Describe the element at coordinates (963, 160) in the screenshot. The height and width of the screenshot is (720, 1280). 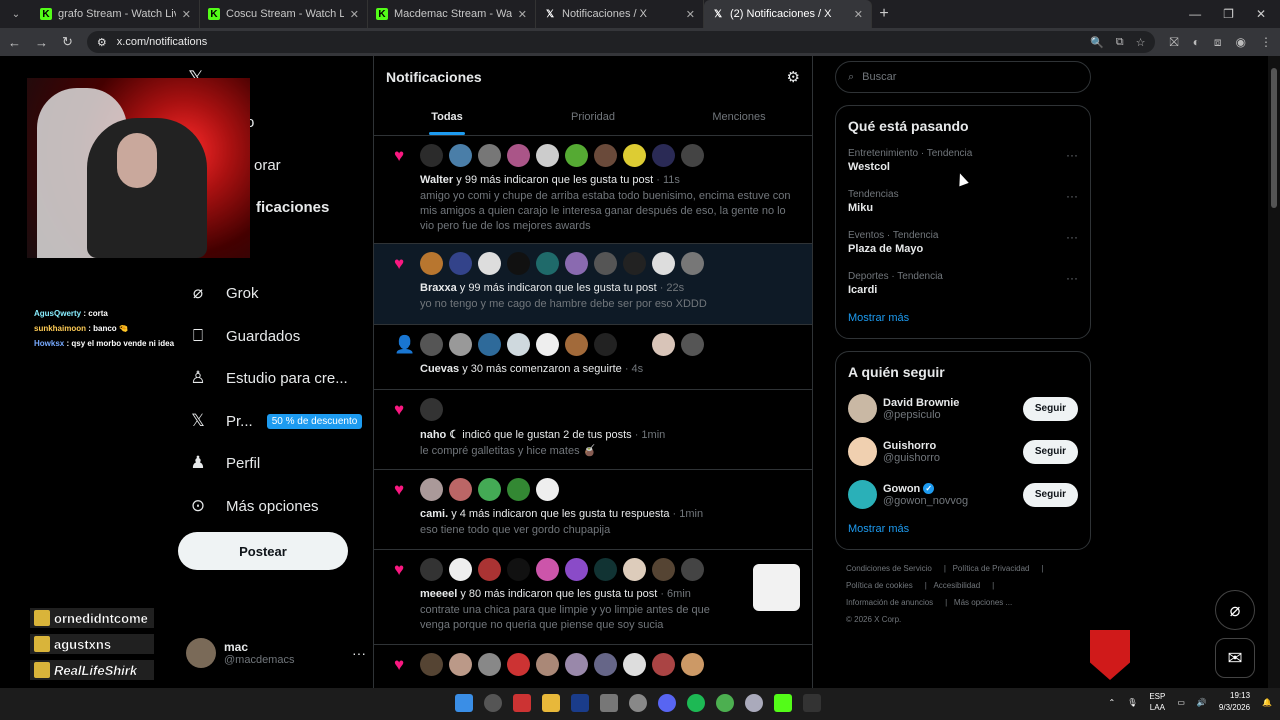
I see `trend-item: Entretenimiento · Tendencia Westcol ···` at that location.